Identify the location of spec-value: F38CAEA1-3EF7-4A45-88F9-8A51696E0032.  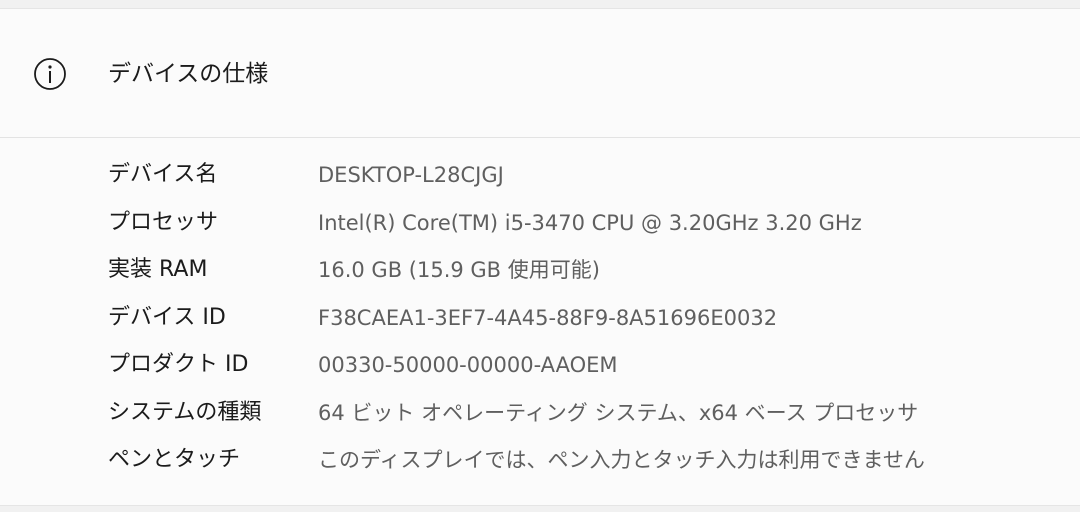
(548, 317).